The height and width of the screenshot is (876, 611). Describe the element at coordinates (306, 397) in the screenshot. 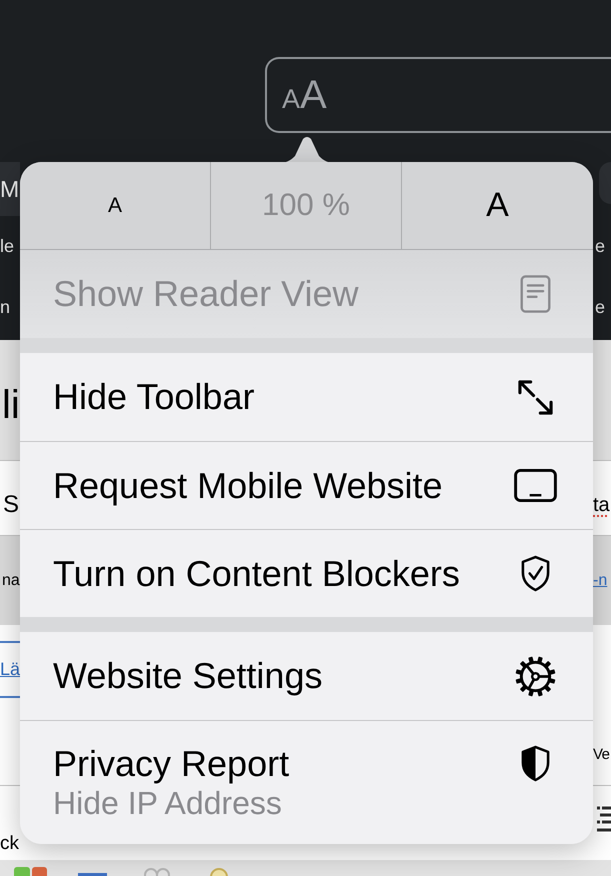

I see `menu-item: Hide Toolbar` at that location.